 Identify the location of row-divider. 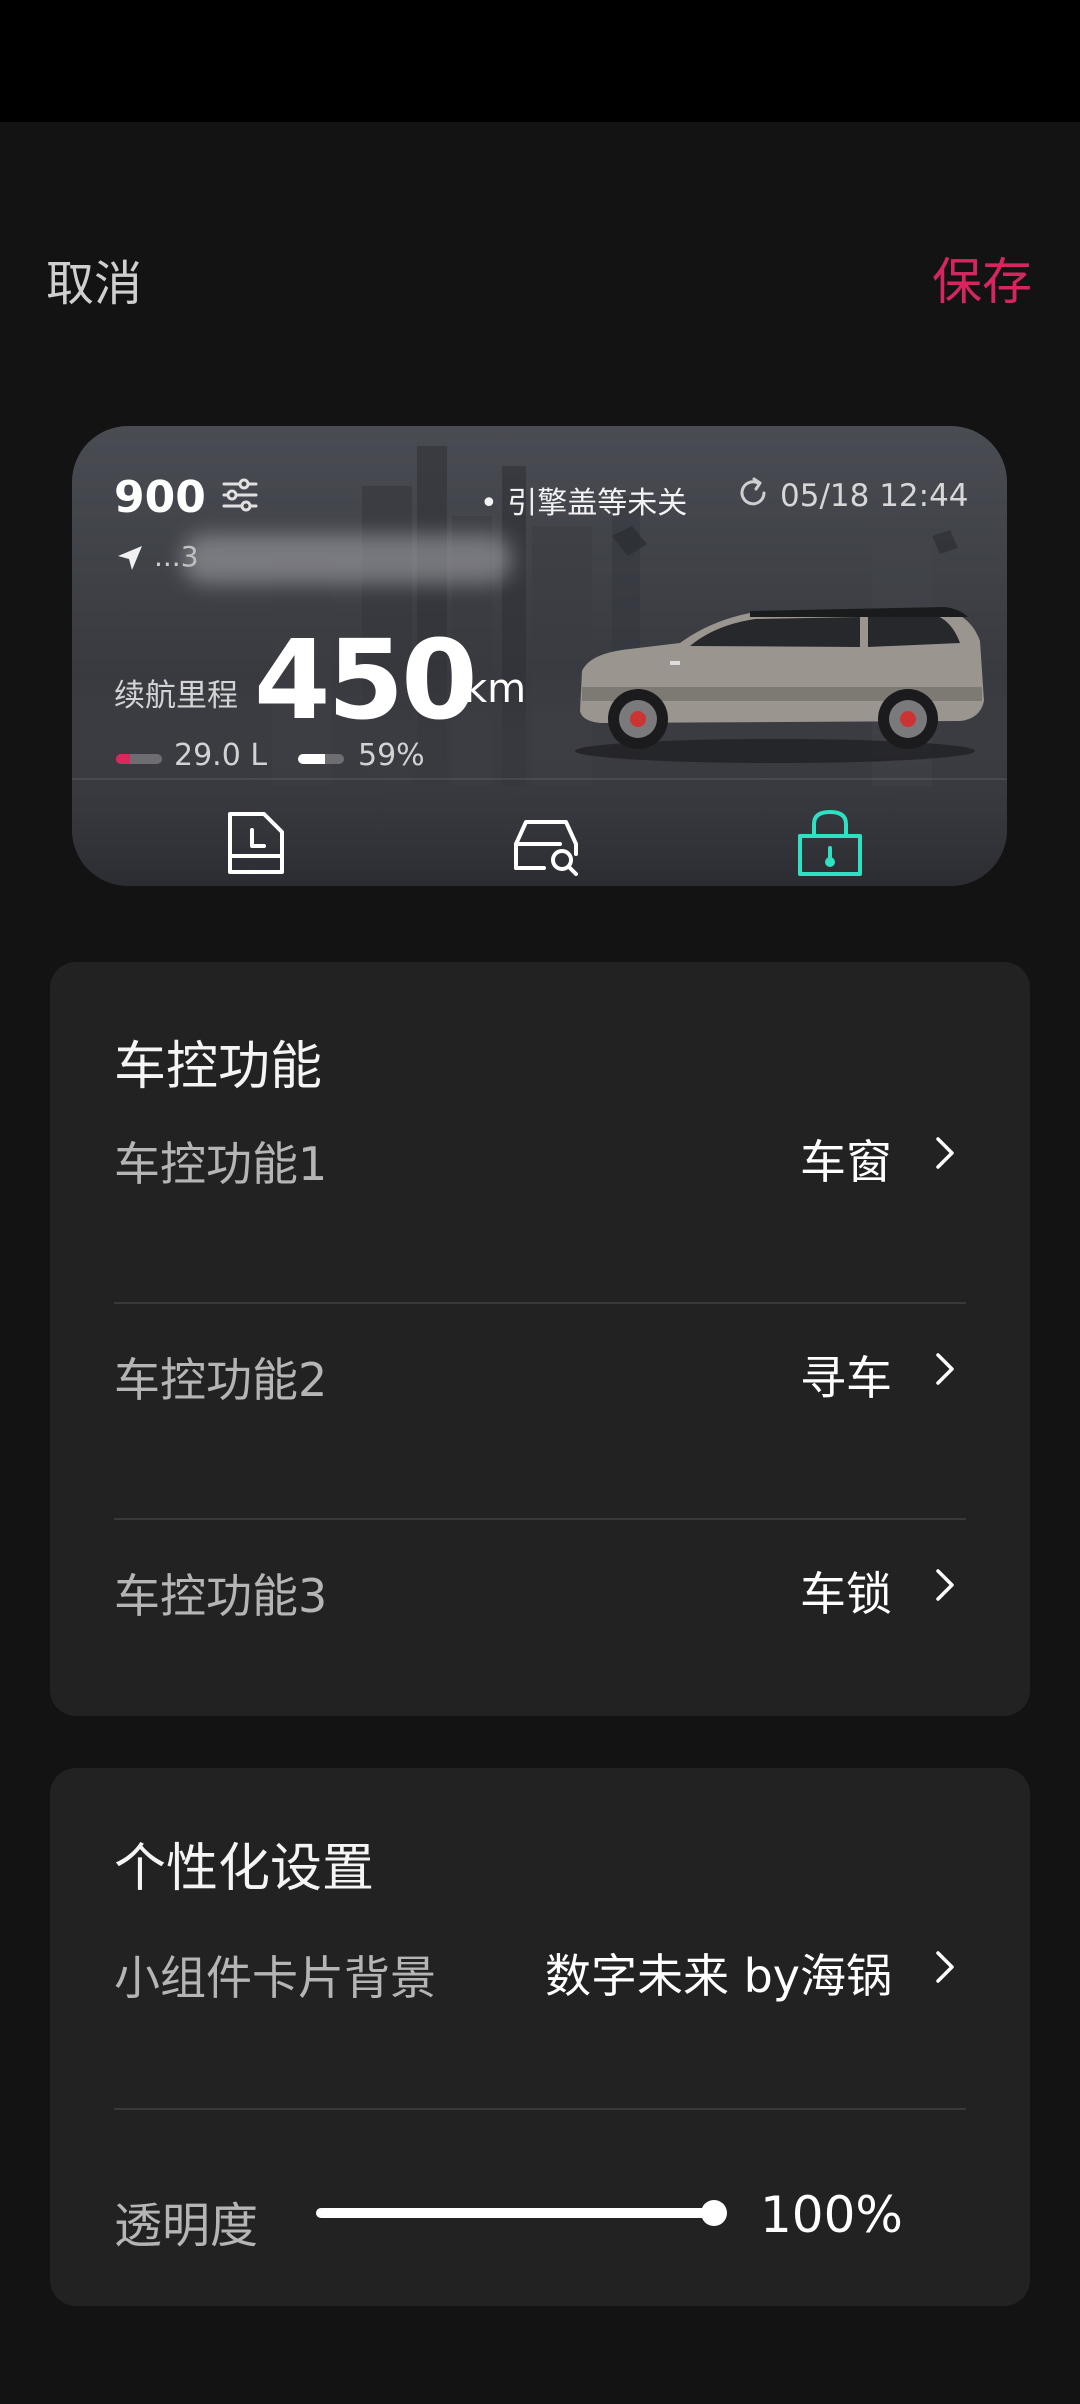
(540, 2109).